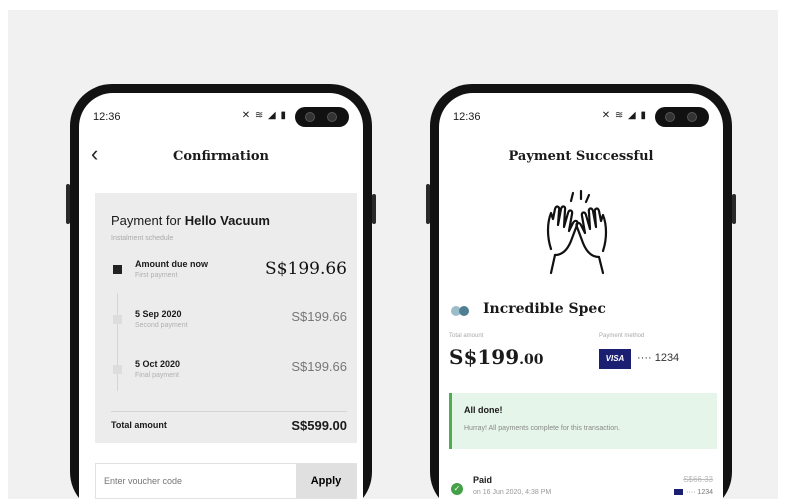  Describe the element at coordinates (679, 492) in the screenshot. I see `mini-card-icon` at that location.